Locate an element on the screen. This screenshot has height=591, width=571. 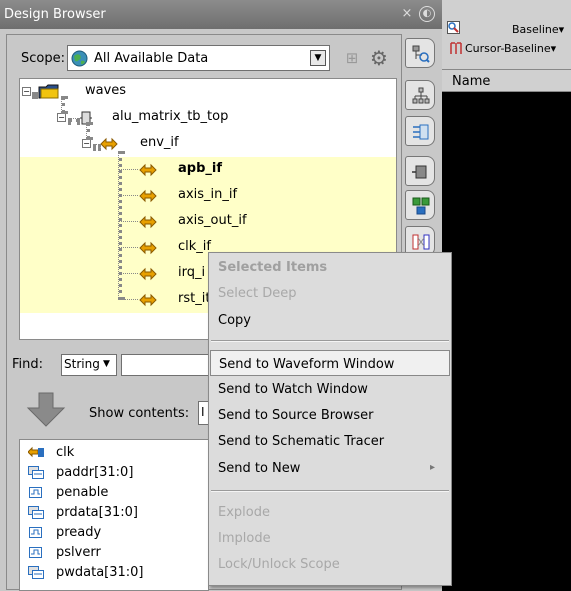
hierarchy-icon: ⊞ is located at coordinates (352, 58).